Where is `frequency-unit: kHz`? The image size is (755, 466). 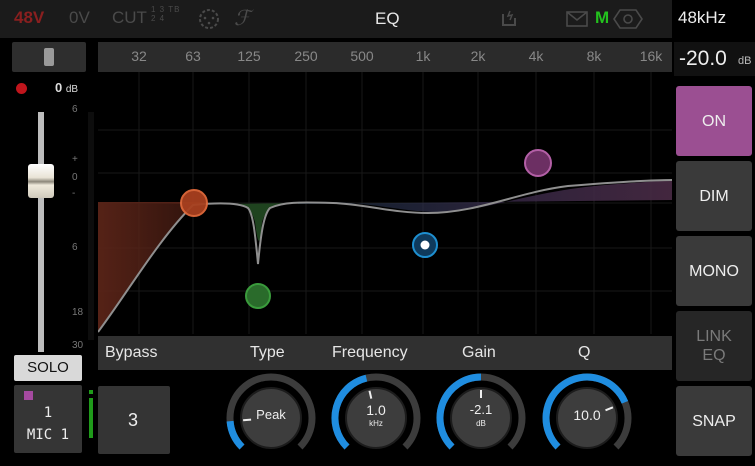 frequency-unit: kHz is located at coordinates (376, 423).